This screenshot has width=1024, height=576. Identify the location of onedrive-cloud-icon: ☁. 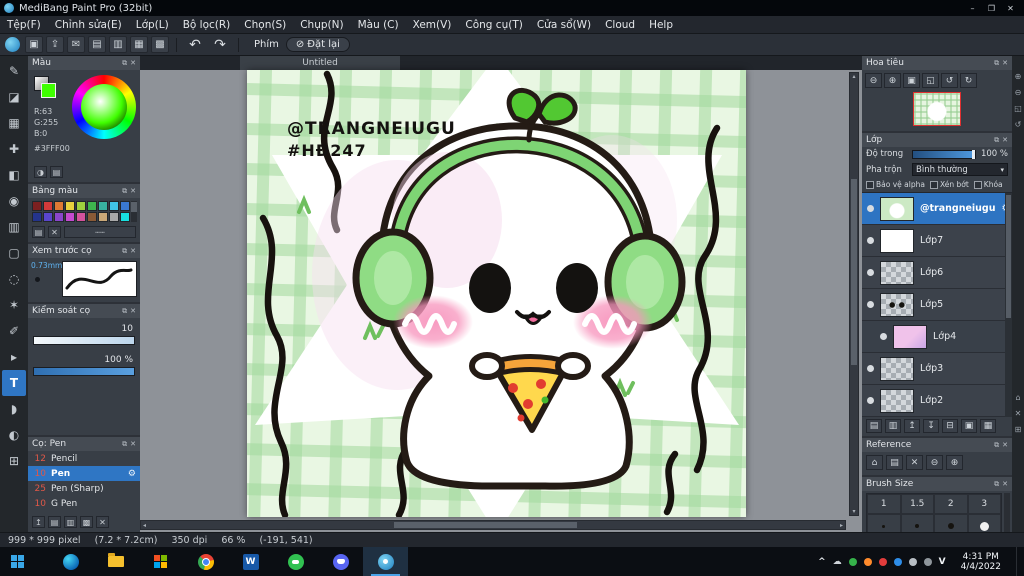
(837, 562).